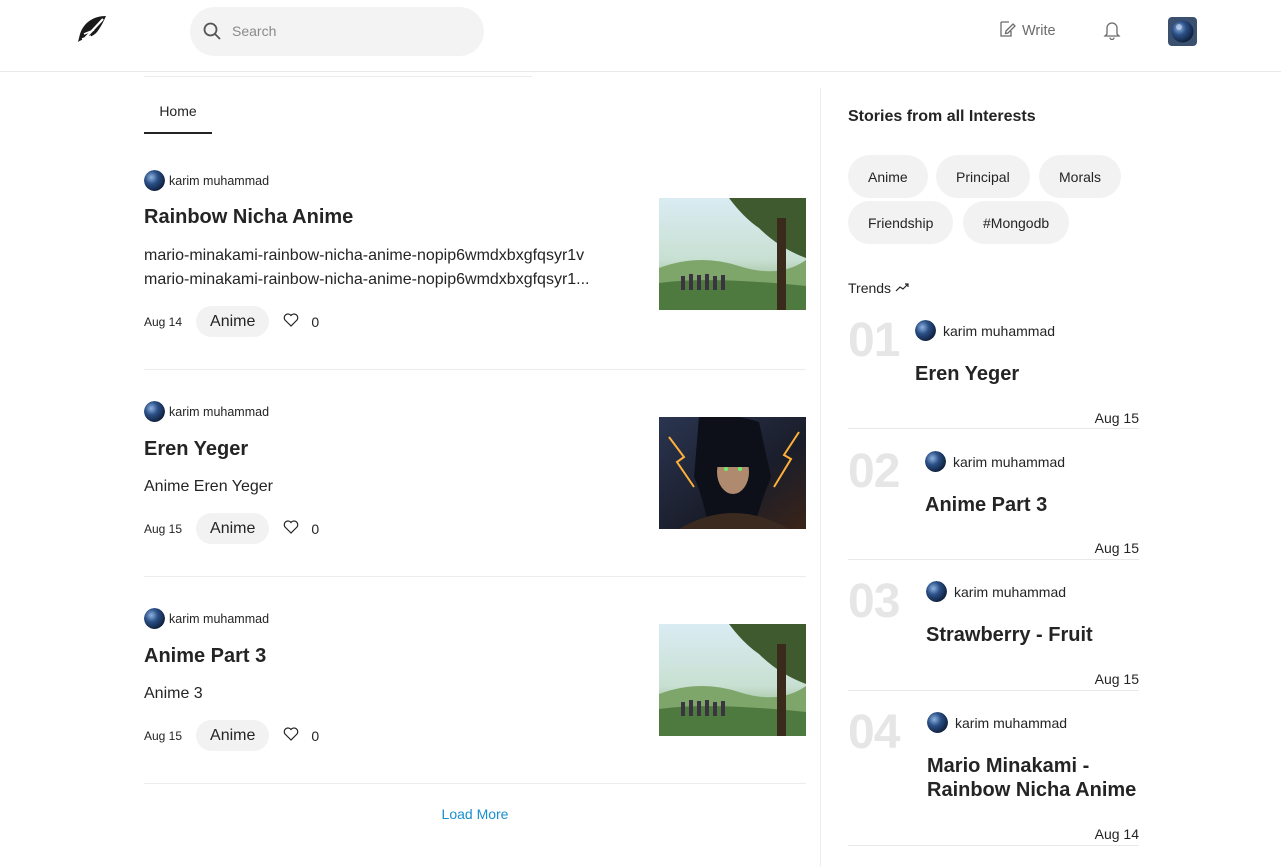 This screenshot has height=866, width=1281. What do you see at coordinates (173, 693) in the screenshot?
I see `post-description-line: Anime 3` at bounding box center [173, 693].